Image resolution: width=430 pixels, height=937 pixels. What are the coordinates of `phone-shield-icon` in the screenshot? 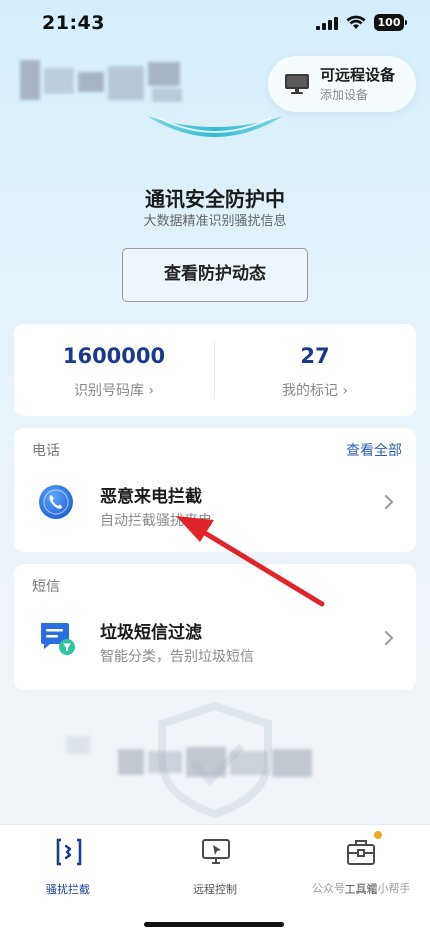 It's located at (56, 502).